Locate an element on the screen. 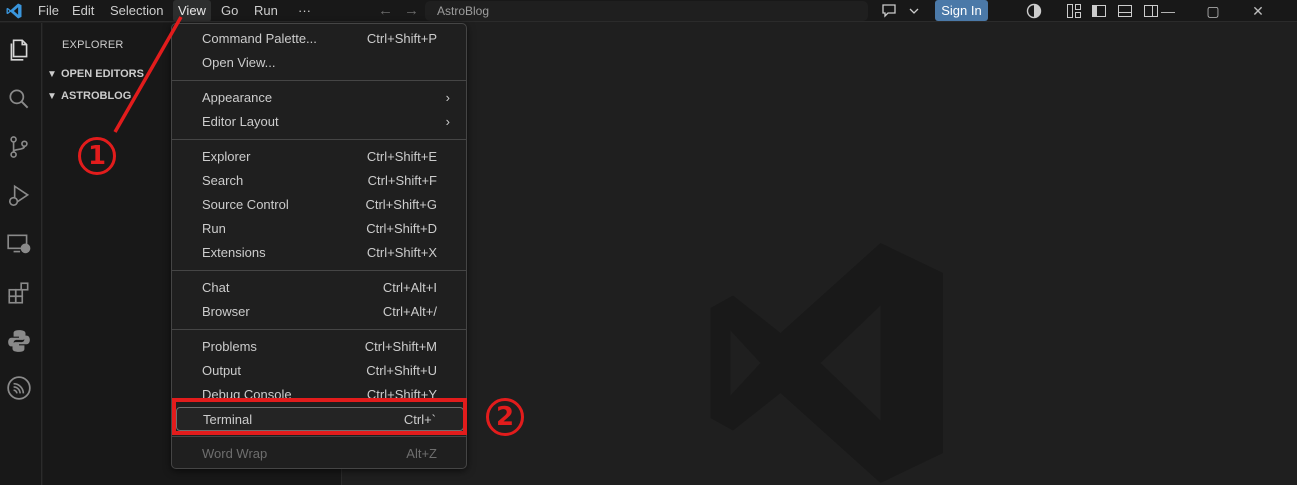  section-astroblog: ▼ ASTROBLOG is located at coordinates (89, 96).